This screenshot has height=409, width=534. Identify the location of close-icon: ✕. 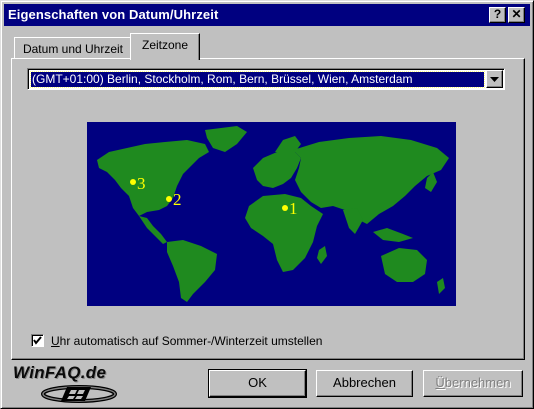
(516, 14).